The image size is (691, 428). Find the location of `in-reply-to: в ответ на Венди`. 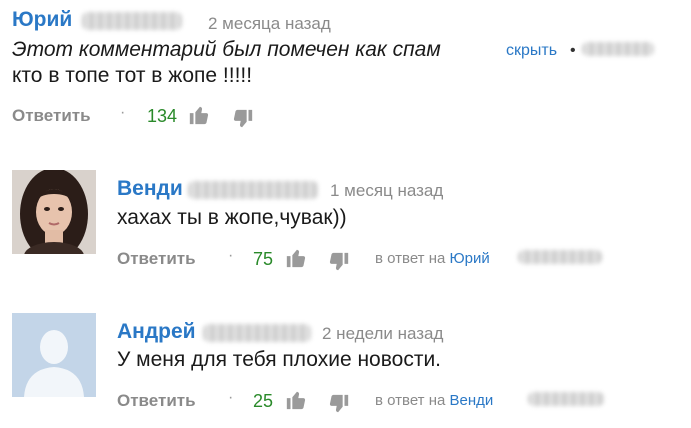

in-reply-to: в ответ на Венди is located at coordinates (434, 401).